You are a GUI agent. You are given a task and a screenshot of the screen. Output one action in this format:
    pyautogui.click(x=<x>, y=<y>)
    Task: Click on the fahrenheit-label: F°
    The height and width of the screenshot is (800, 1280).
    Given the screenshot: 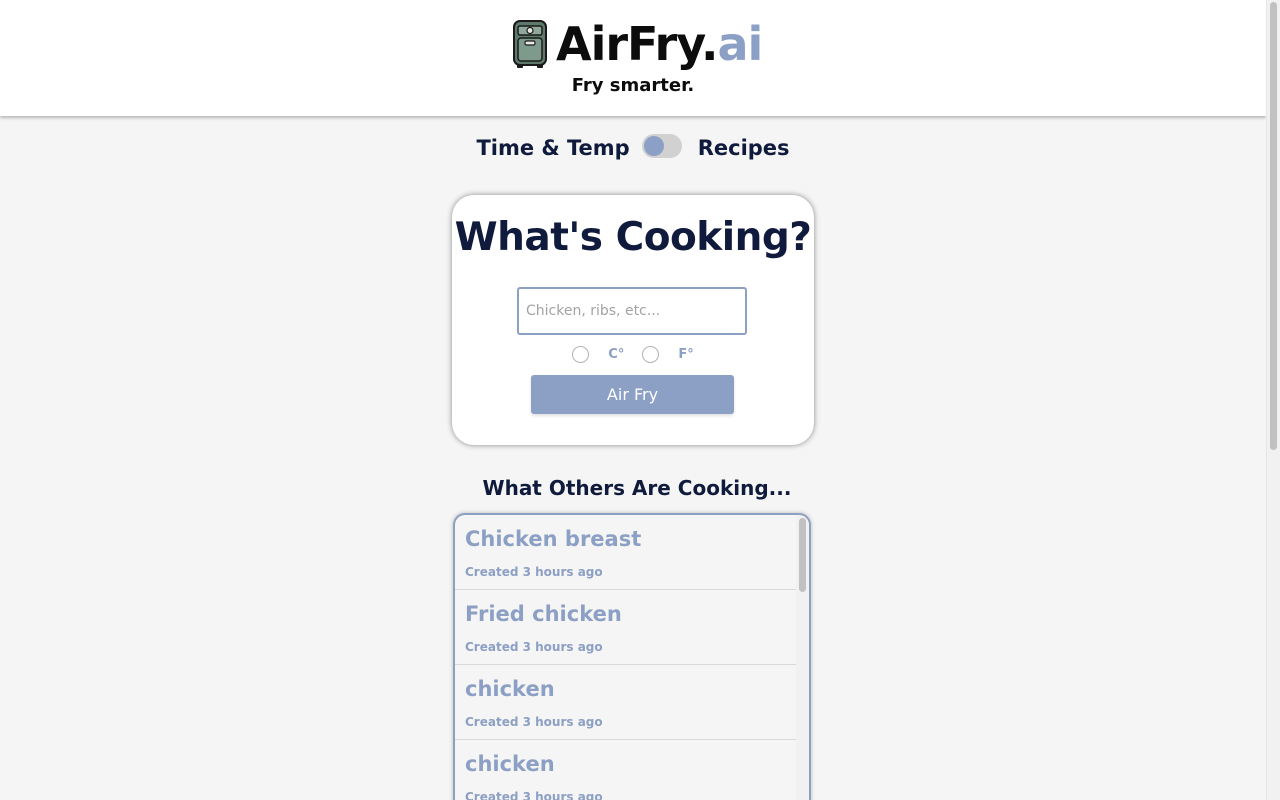 What is the action you would take?
    pyautogui.click(x=686, y=354)
    